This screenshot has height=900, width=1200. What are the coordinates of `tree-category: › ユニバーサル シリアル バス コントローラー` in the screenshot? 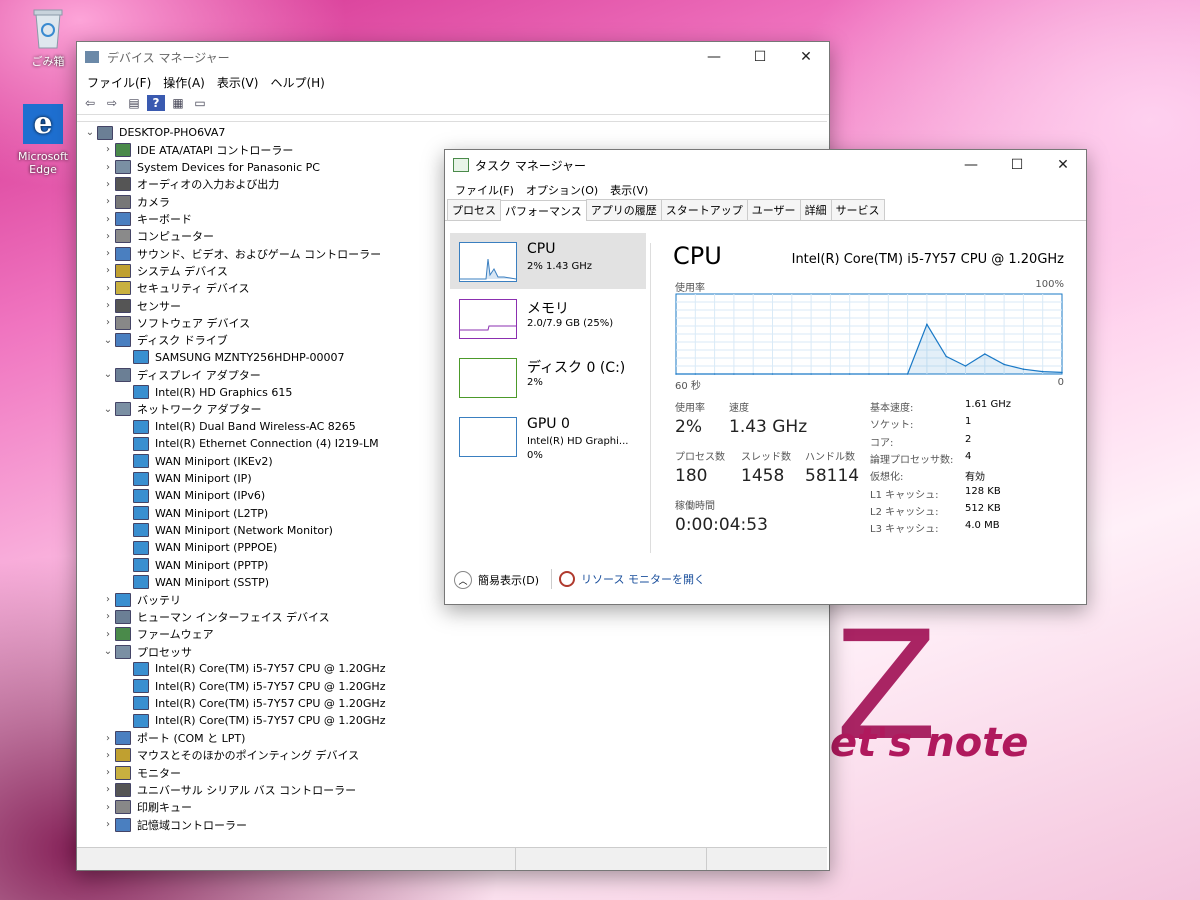 It's located at (228, 789).